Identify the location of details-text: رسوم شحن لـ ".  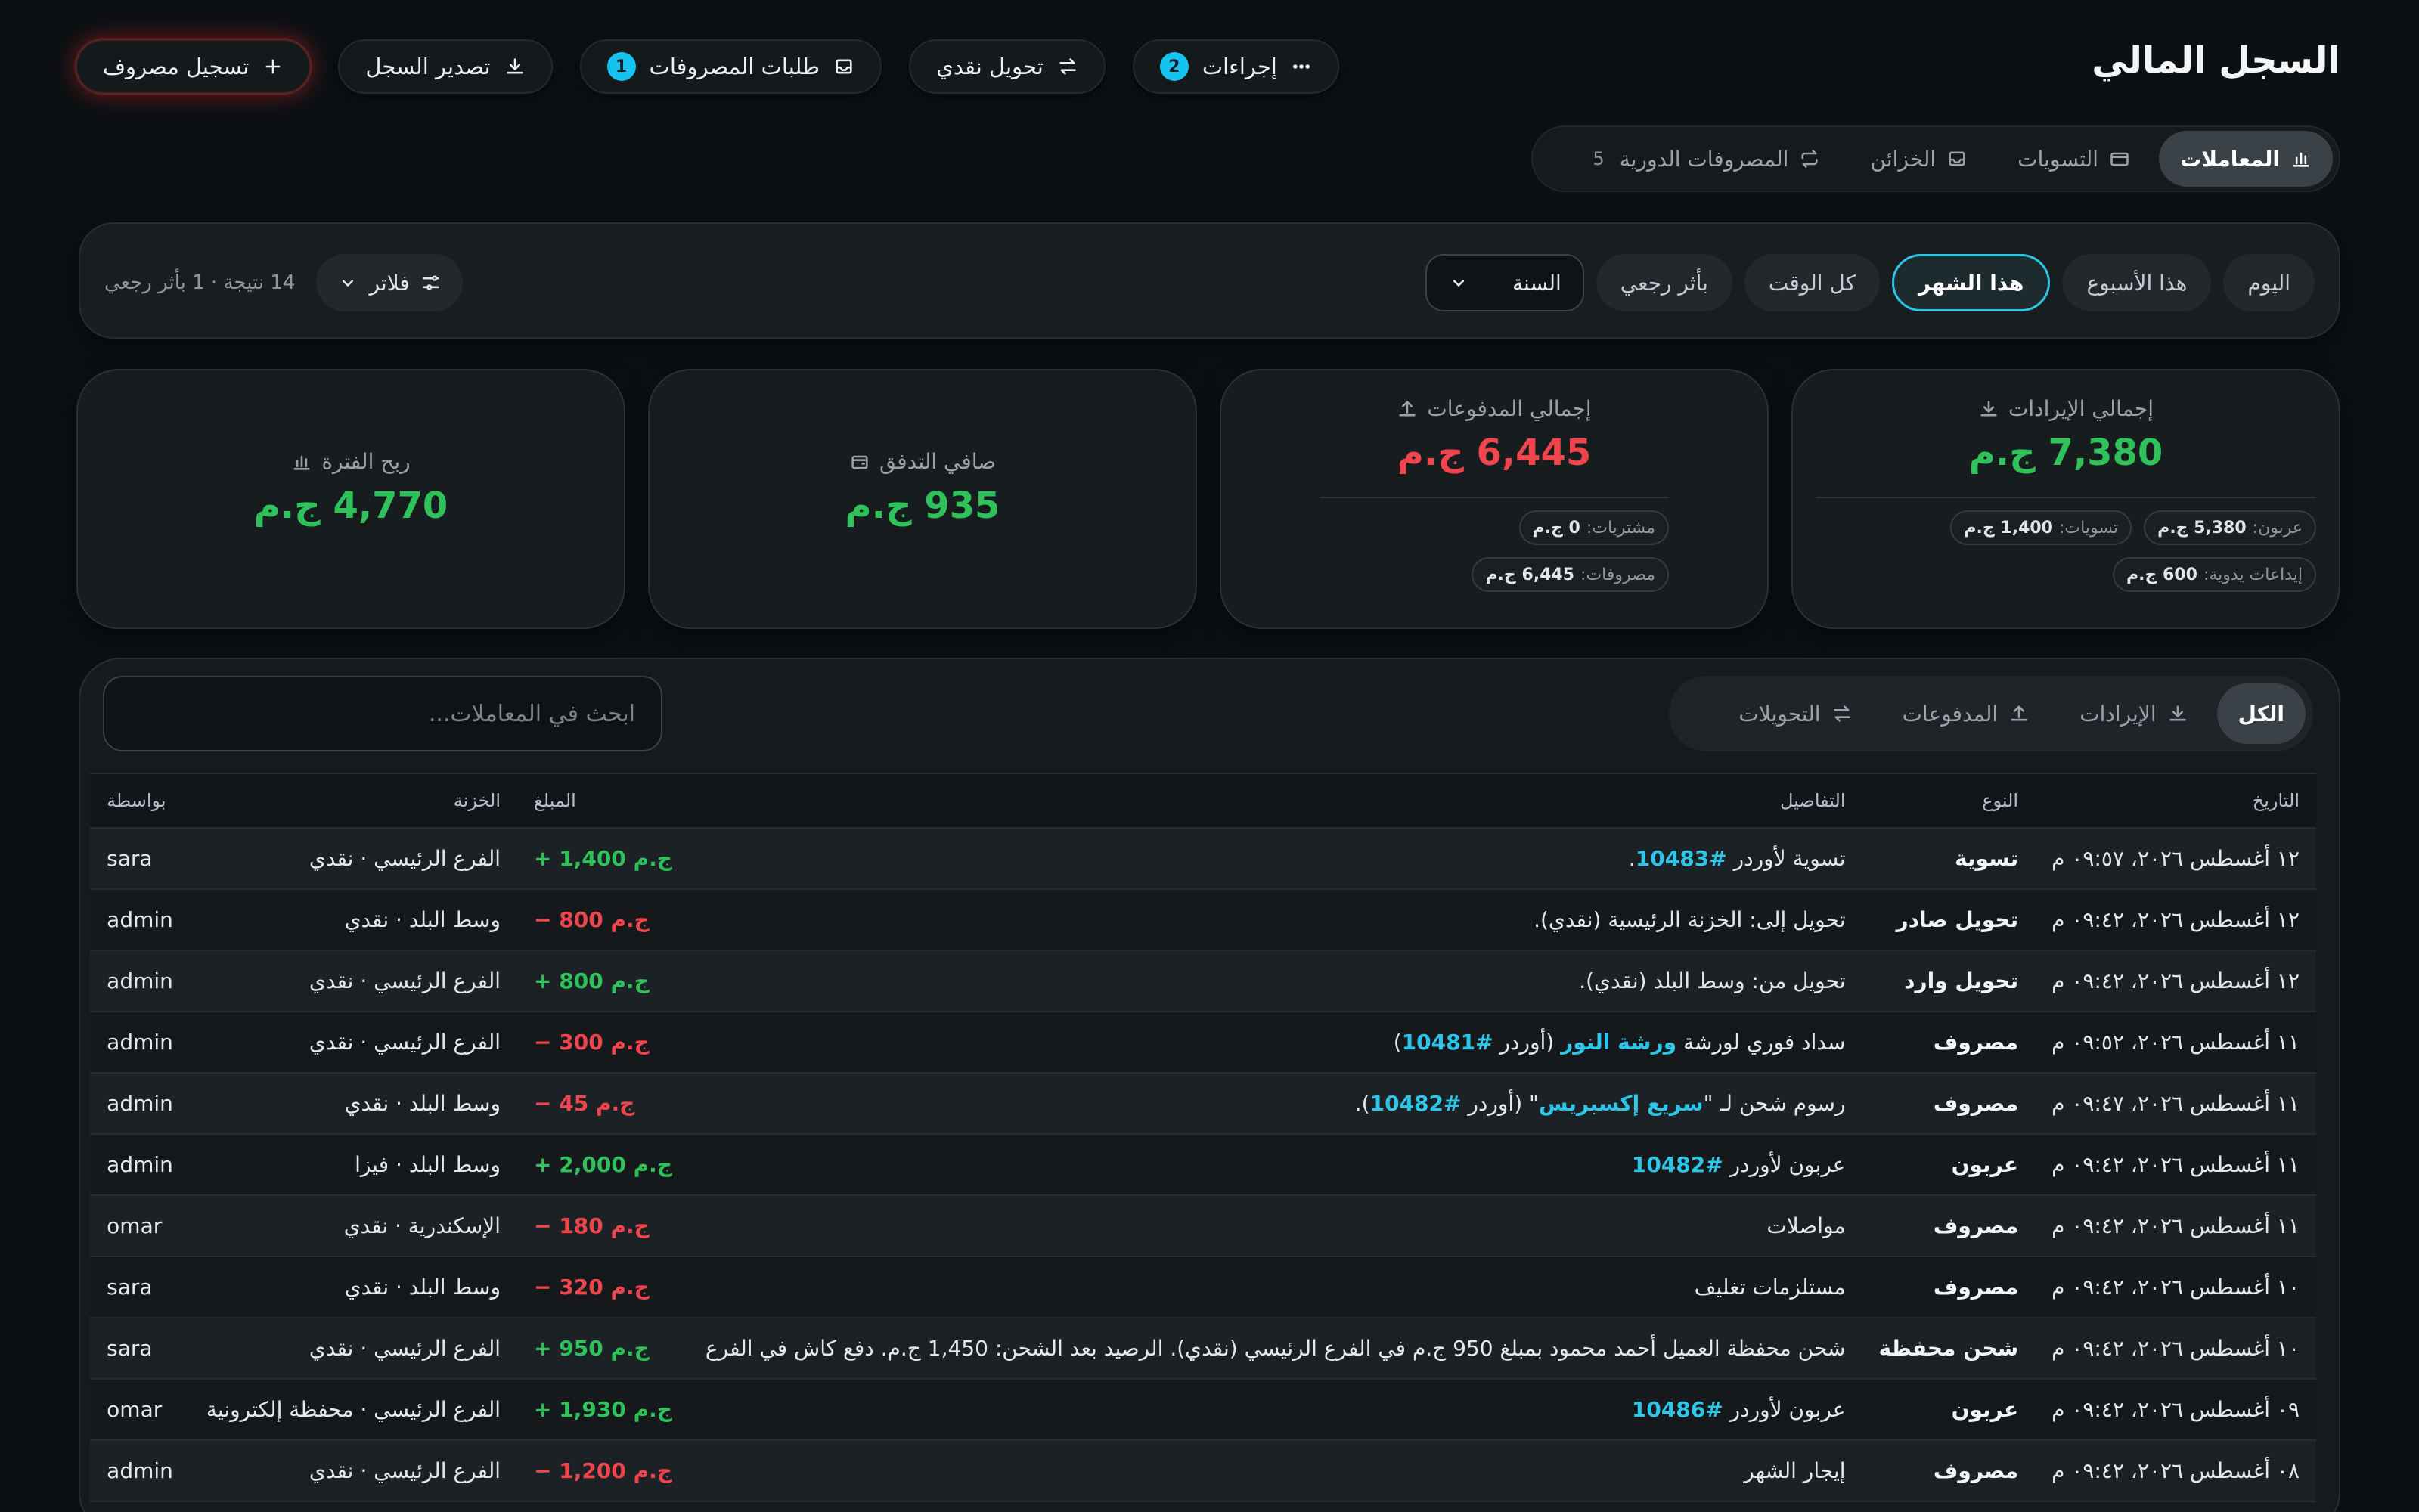
(1774, 1103).